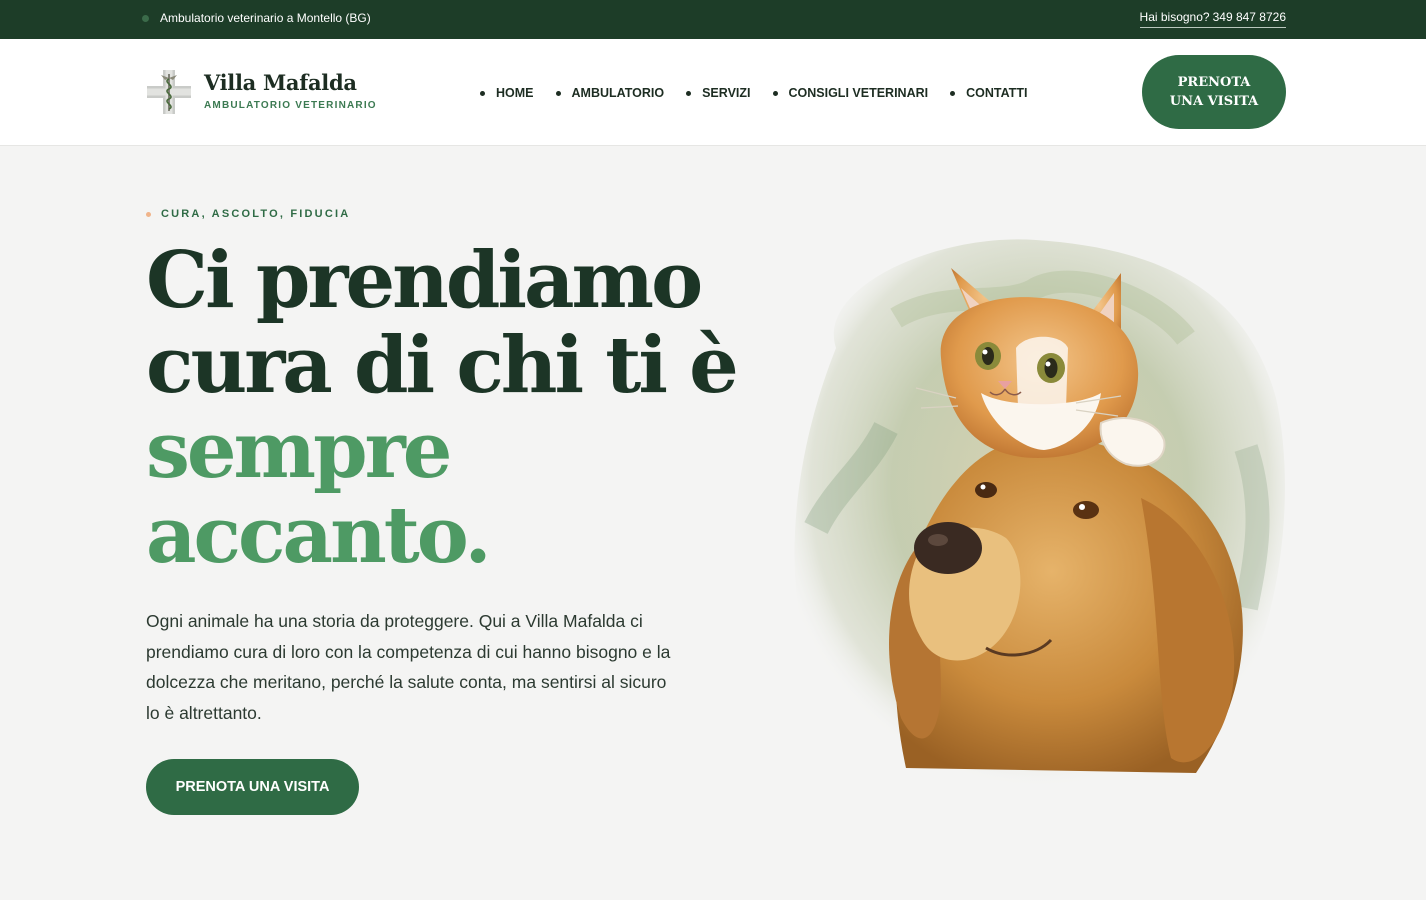 Image resolution: width=1426 pixels, height=900 pixels. I want to click on nav-item-ambulatorio: AMBULATORIO, so click(610, 93).